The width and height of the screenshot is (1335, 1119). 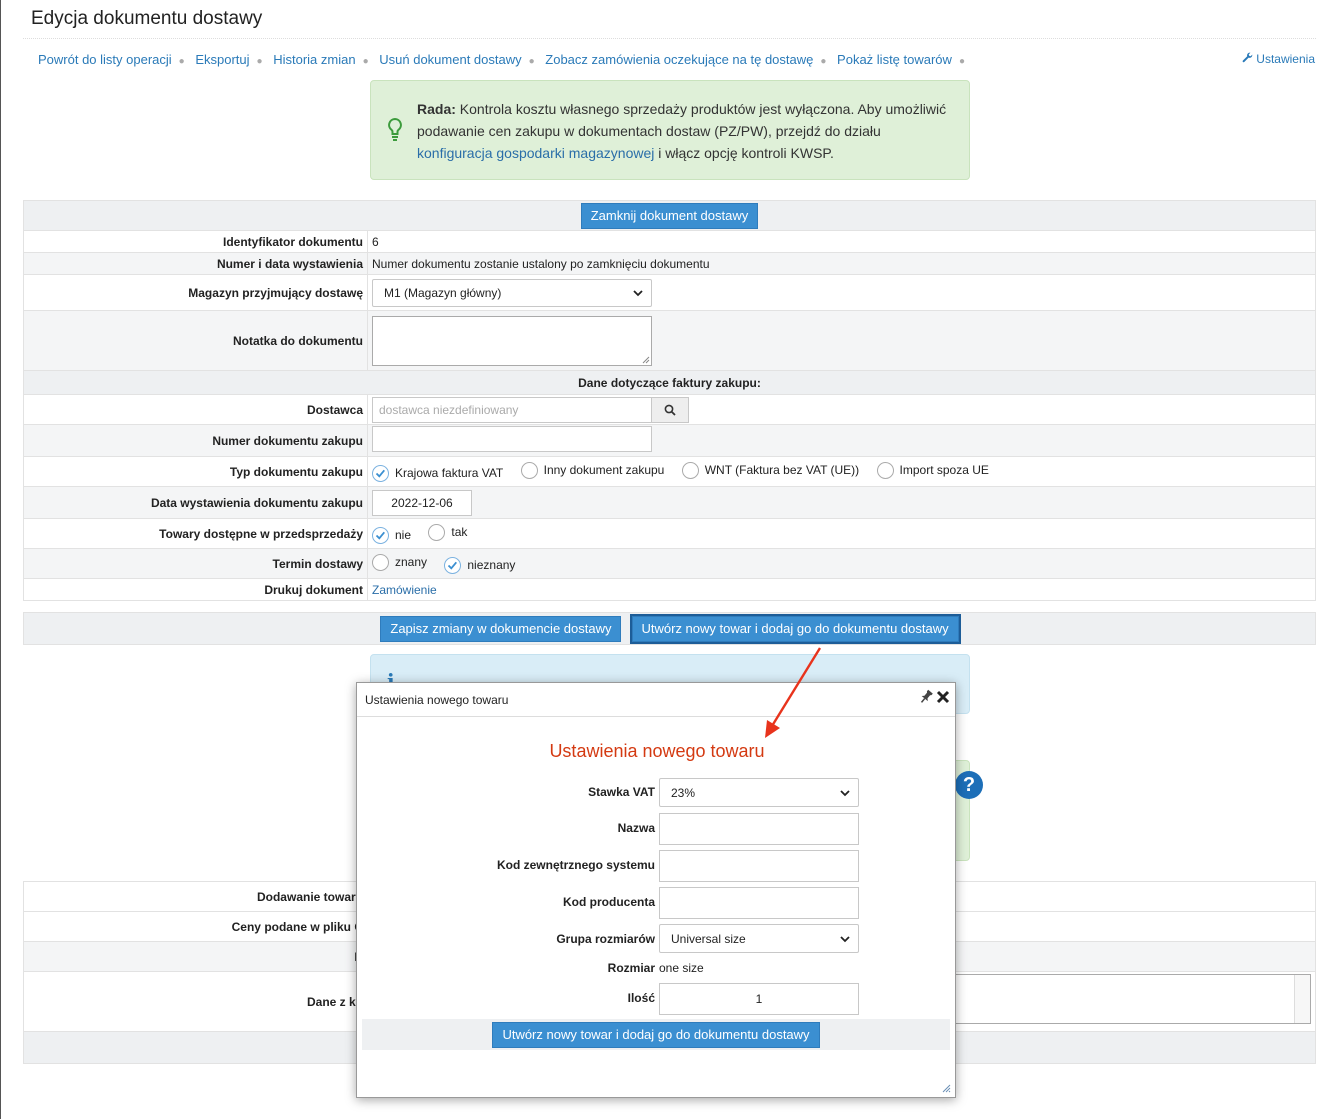 I want to click on name-input, so click(x=759, y=829).